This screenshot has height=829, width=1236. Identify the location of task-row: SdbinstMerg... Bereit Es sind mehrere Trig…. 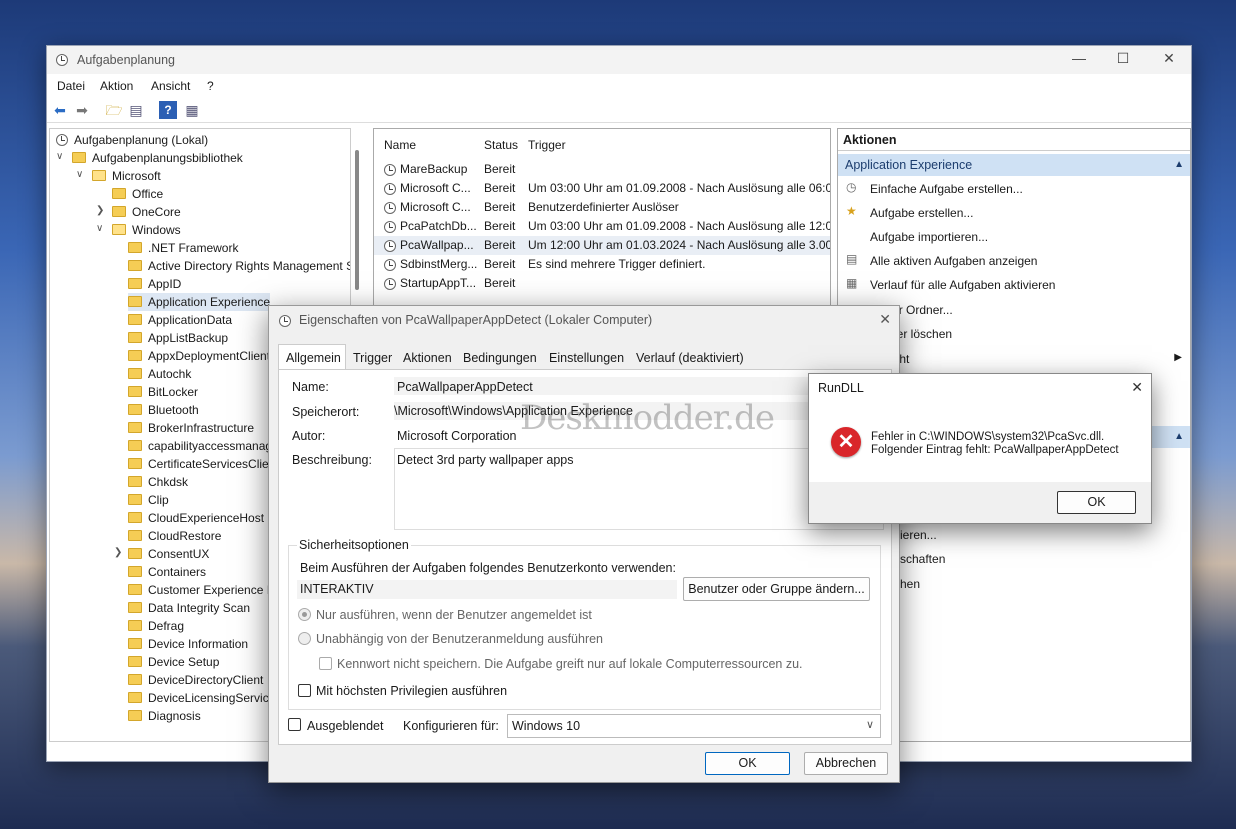
(602, 264).